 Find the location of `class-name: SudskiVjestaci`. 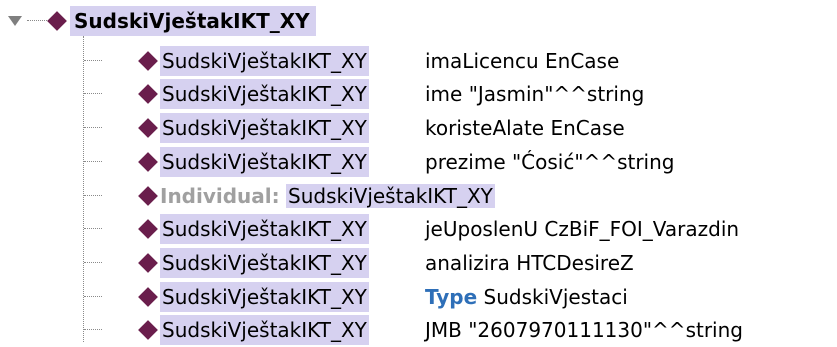

class-name: SudskiVjestaci is located at coordinates (555, 297).